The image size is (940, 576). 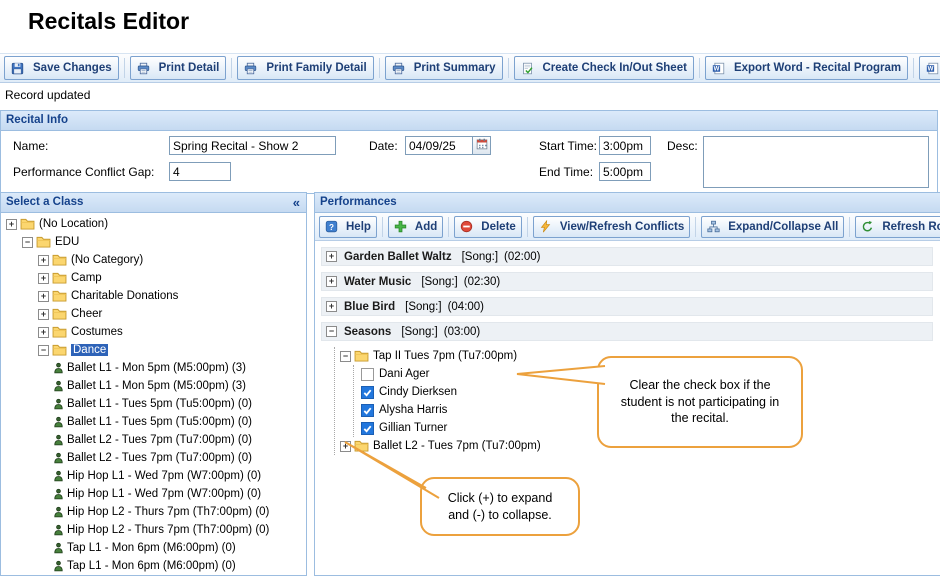 I want to click on help-button: ? Help, so click(x=348, y=226).